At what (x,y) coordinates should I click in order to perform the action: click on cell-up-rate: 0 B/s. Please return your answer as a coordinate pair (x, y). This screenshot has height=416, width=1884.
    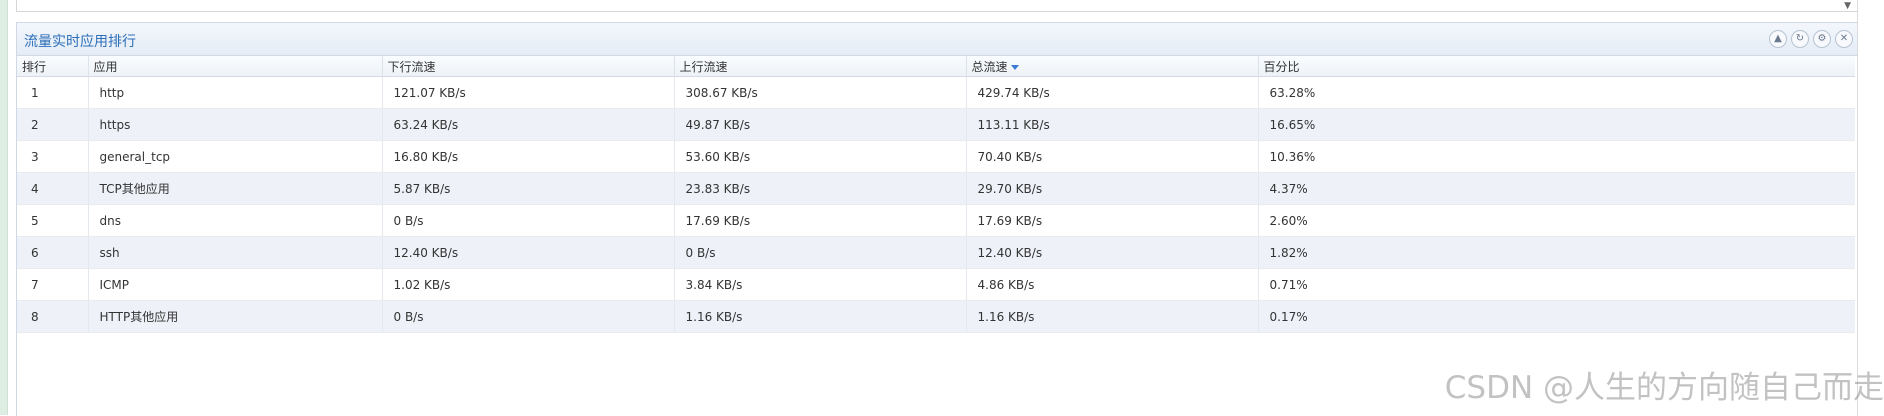
    Looking at the image, I should click on (820, 252).